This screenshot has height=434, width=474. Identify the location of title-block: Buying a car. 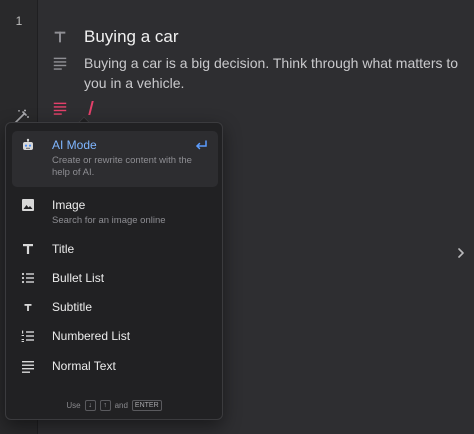
(115, 37).